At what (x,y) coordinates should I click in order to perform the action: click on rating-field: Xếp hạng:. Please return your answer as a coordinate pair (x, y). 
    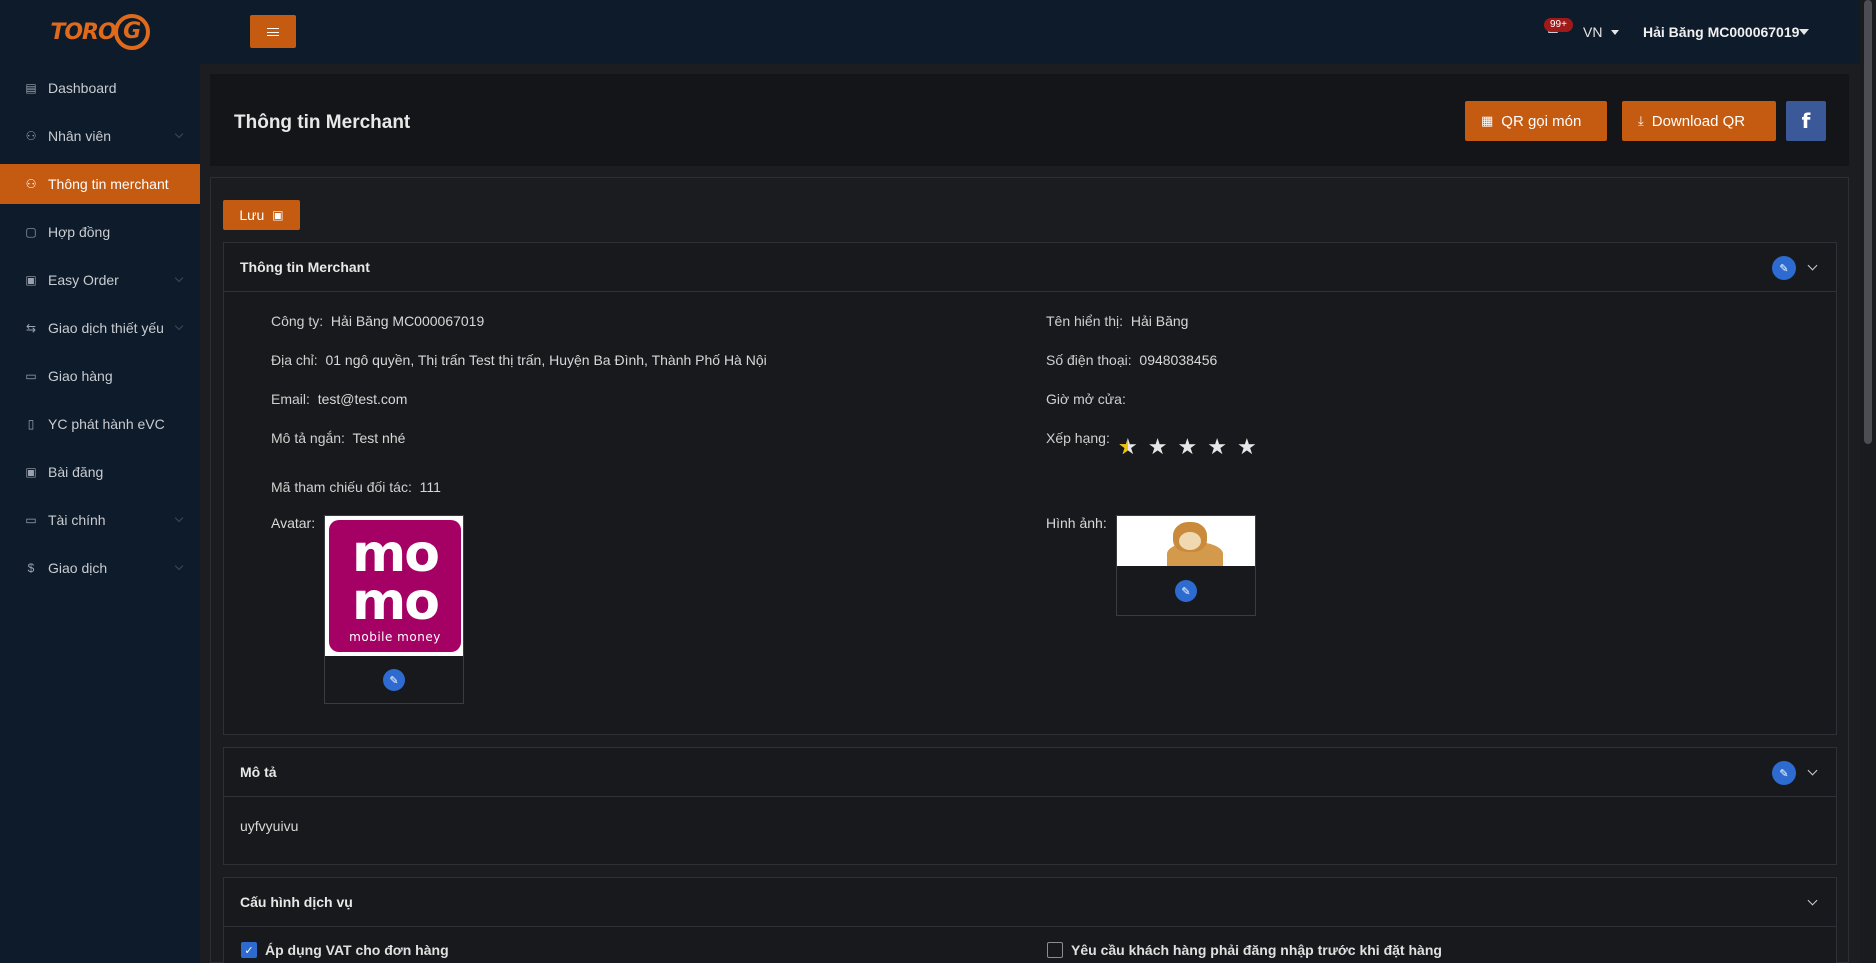
    Looking at the image, I should click on (1078, 438).